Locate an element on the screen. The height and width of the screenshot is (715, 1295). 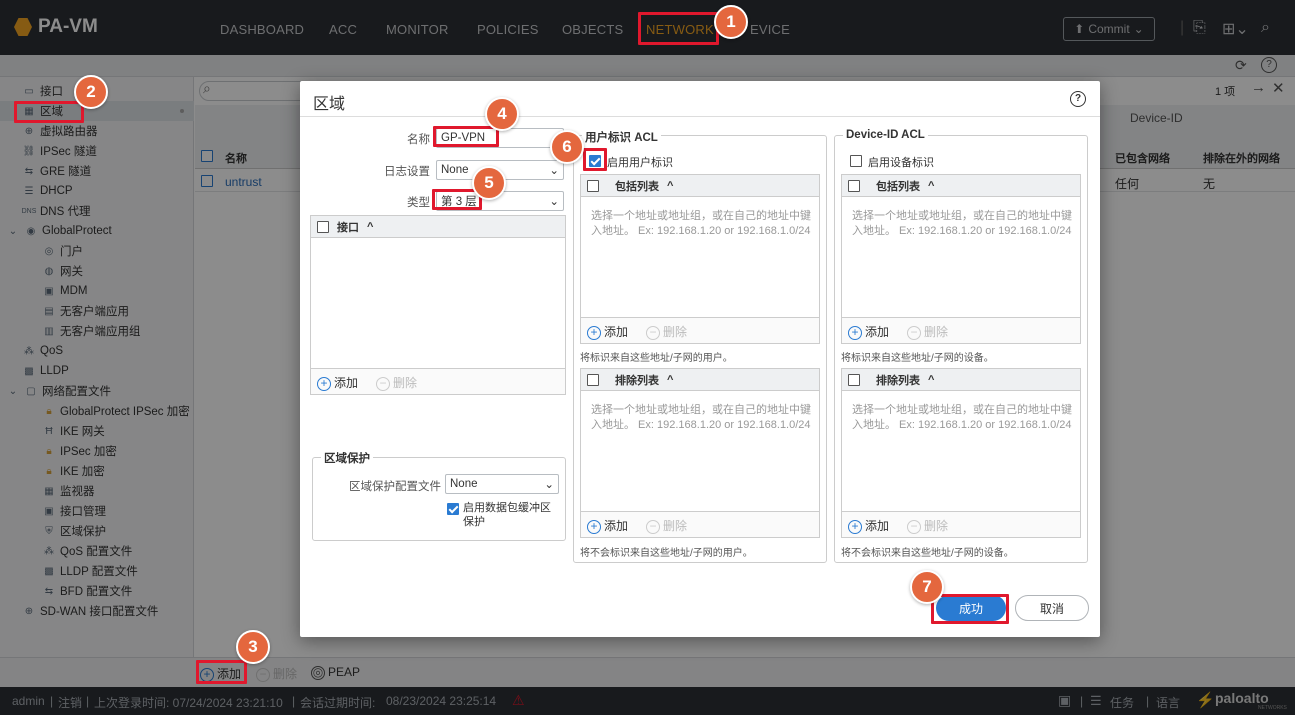
enable-device-id-label: 启用设备标识 is located at coordinates (901, 163).